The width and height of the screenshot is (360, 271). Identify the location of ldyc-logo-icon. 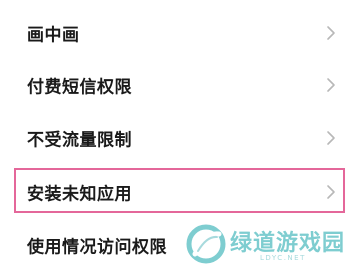
(206, 244).